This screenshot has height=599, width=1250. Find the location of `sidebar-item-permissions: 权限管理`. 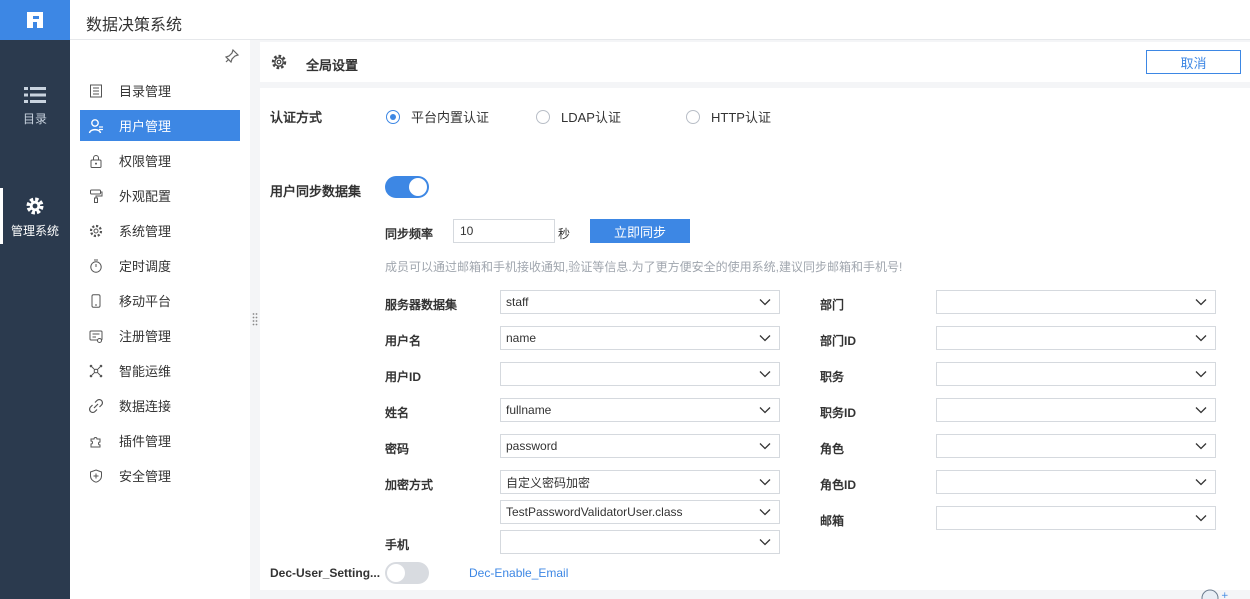

sidebar-item-permissions: 权限管理 is located at coordinates (160, 160).